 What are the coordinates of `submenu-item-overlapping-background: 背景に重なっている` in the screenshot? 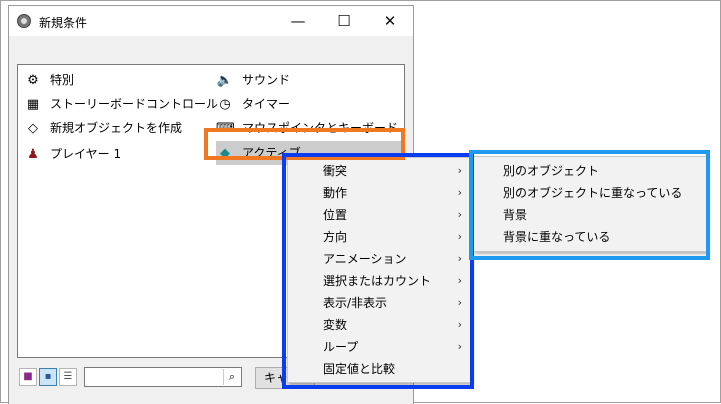 It's located at (590, 237).